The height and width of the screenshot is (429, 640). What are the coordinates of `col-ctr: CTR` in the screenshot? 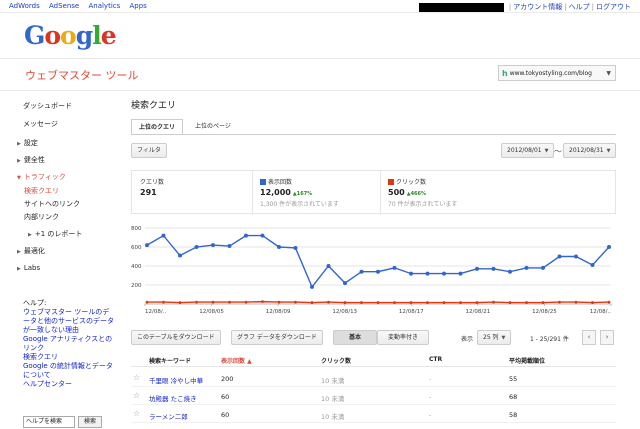 It's located at (435, 359).